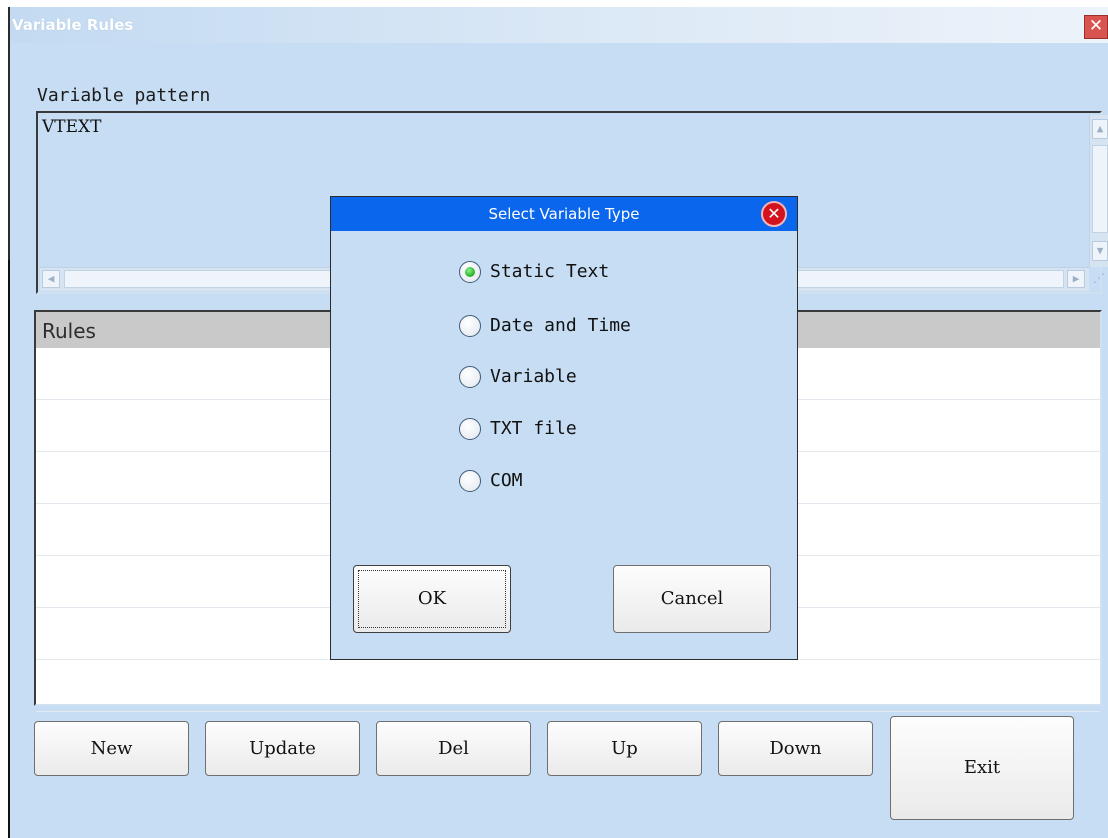  I want to click on dialog-title: Select Variable Type, so click(564, 214).